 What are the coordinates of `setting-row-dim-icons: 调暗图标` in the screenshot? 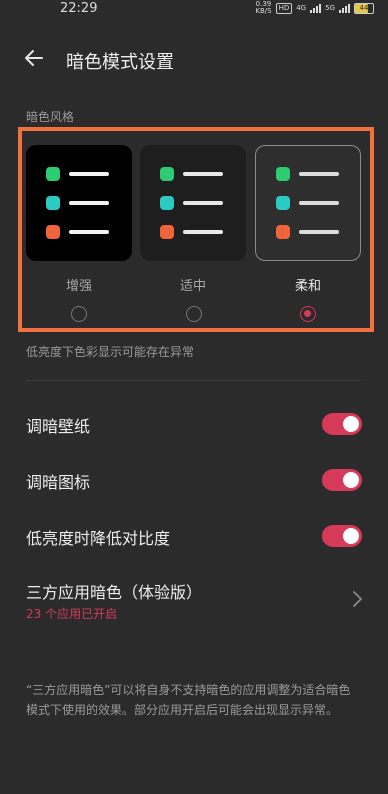 It's located at (194, 481).